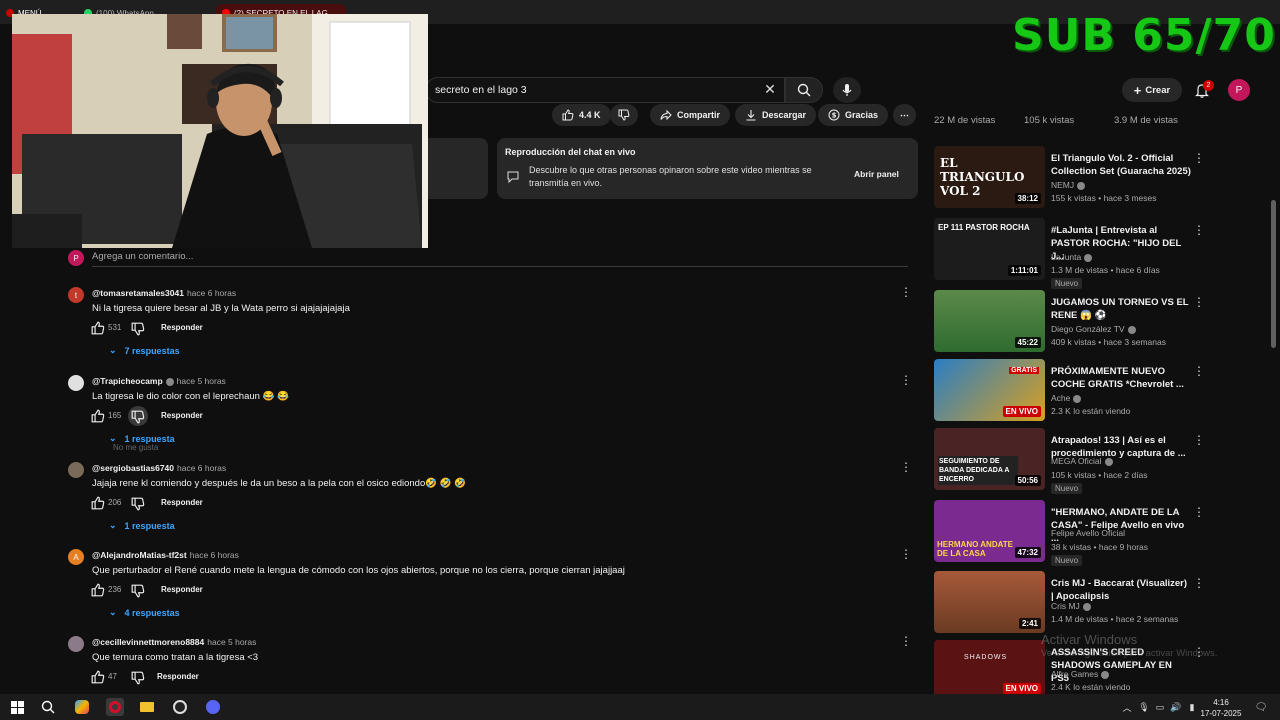 This screenshot has width=1280, height=720. What do you see at coordinates (1261, 707) in the screenshot?
I see `notification-center-icon: 🗨` at bounding box center [1261, 707].